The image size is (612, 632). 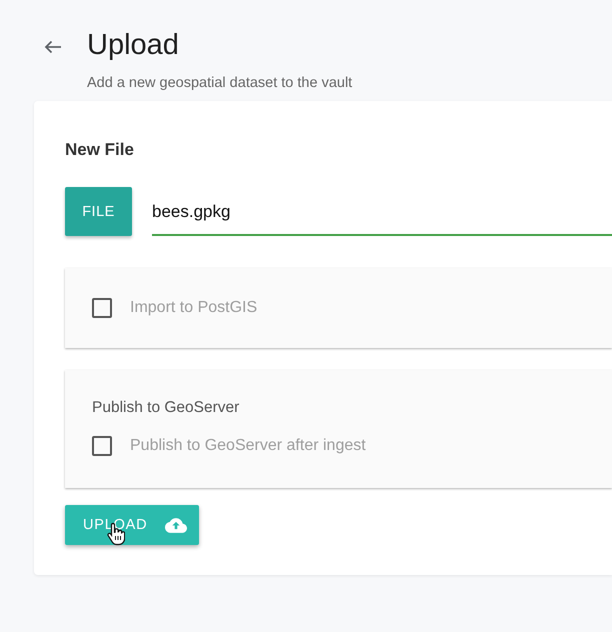 I want to click on checkbox-label: Import to PostGIS, so click(x=194, y=308).